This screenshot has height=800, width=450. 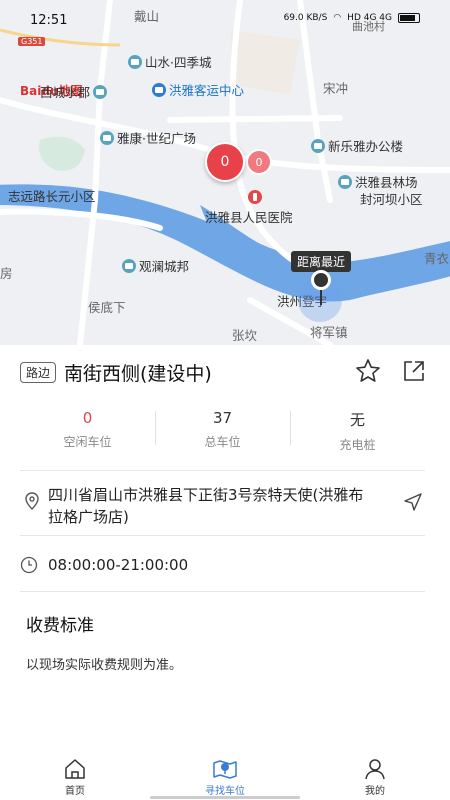 I want to click on address-row: 四川省眉山市洪雅县下正街3号奈特天使(洪雅布拉格广场店), so click(x=222, y=508).